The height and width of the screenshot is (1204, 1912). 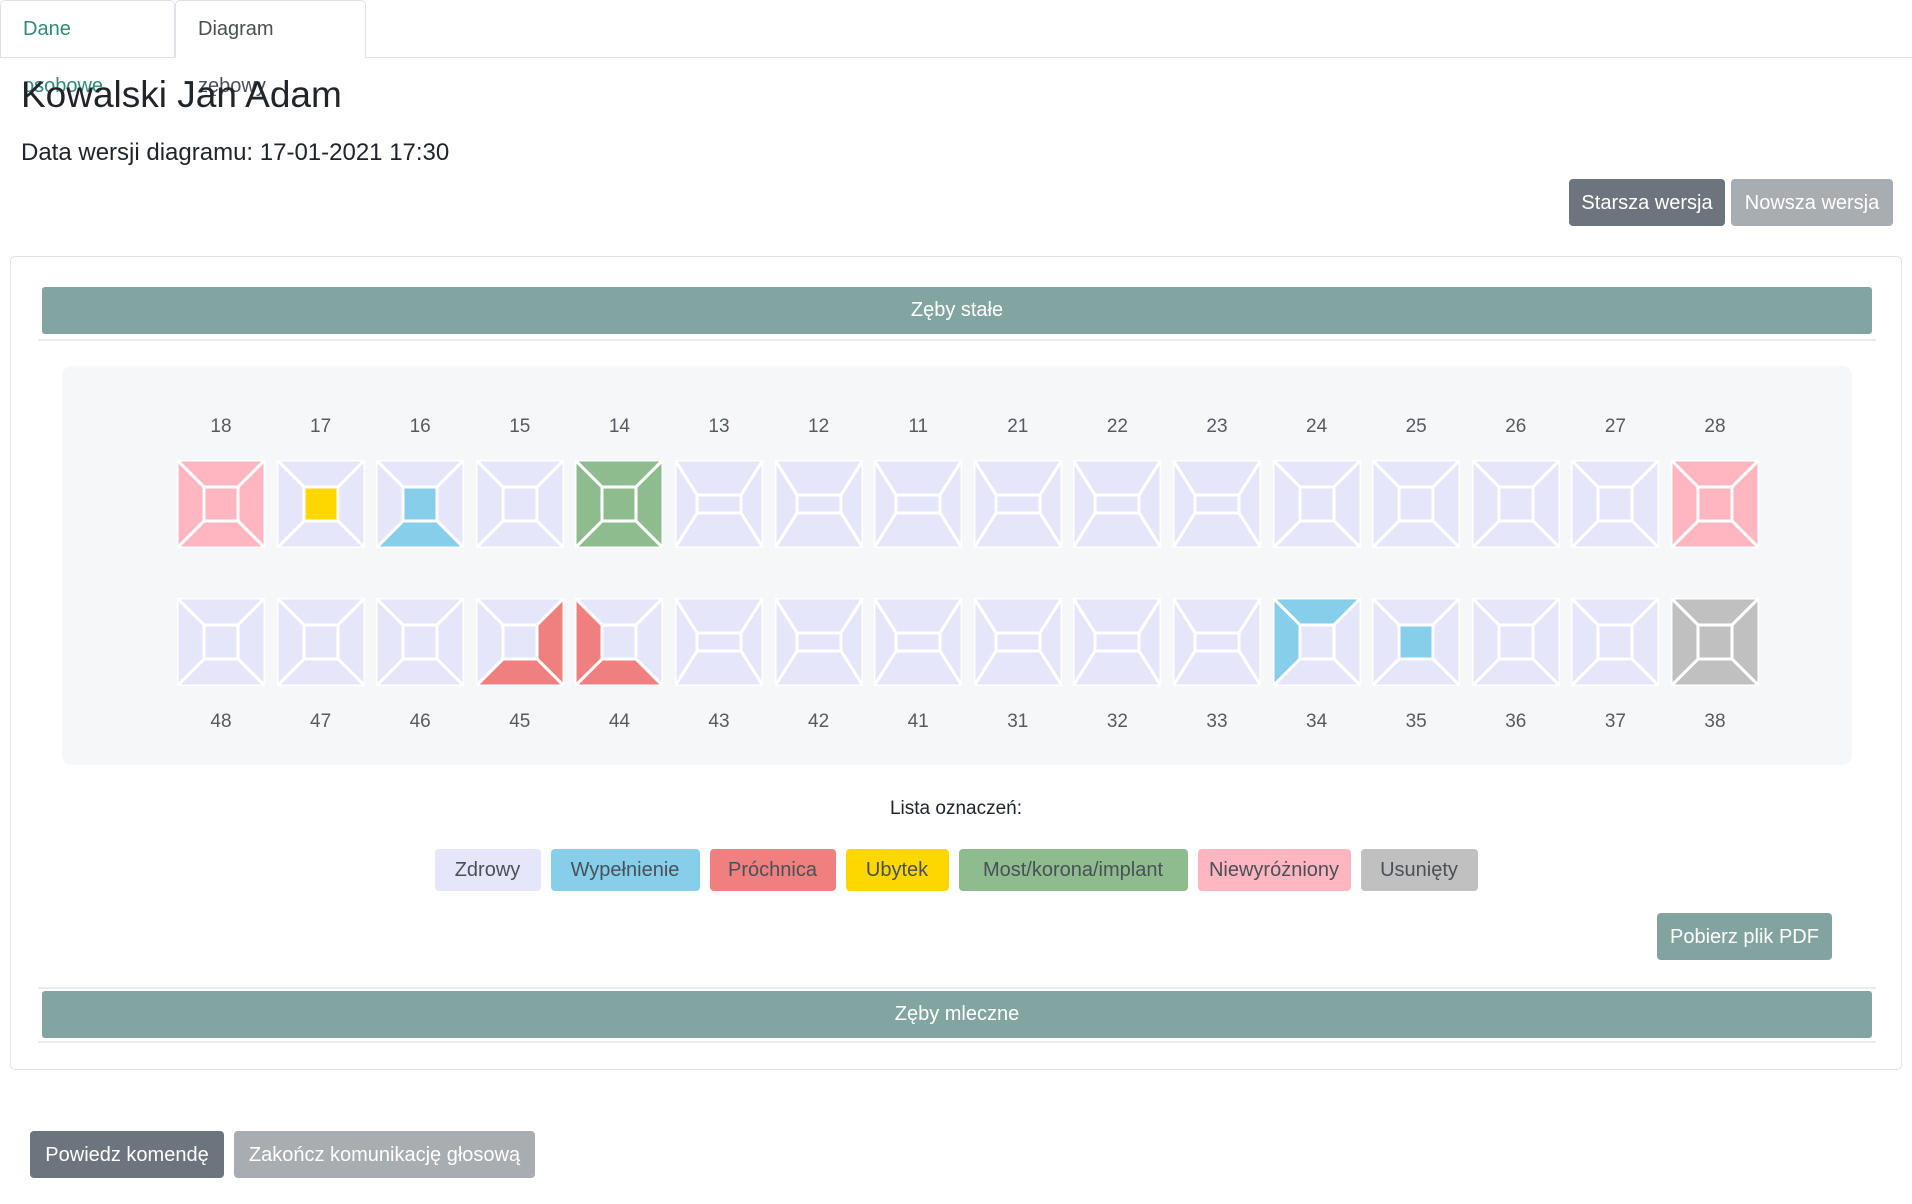 I want to click on legend-chip: Usunięty, so click(x=1419, y=870).